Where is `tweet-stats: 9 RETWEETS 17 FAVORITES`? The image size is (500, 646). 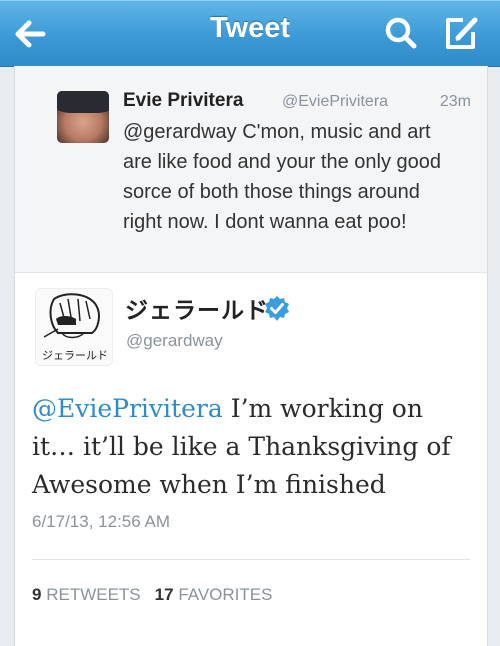
tweet-stats: 9 RETWEETS 17 FAVORITES is located at coordinates (152, 595).